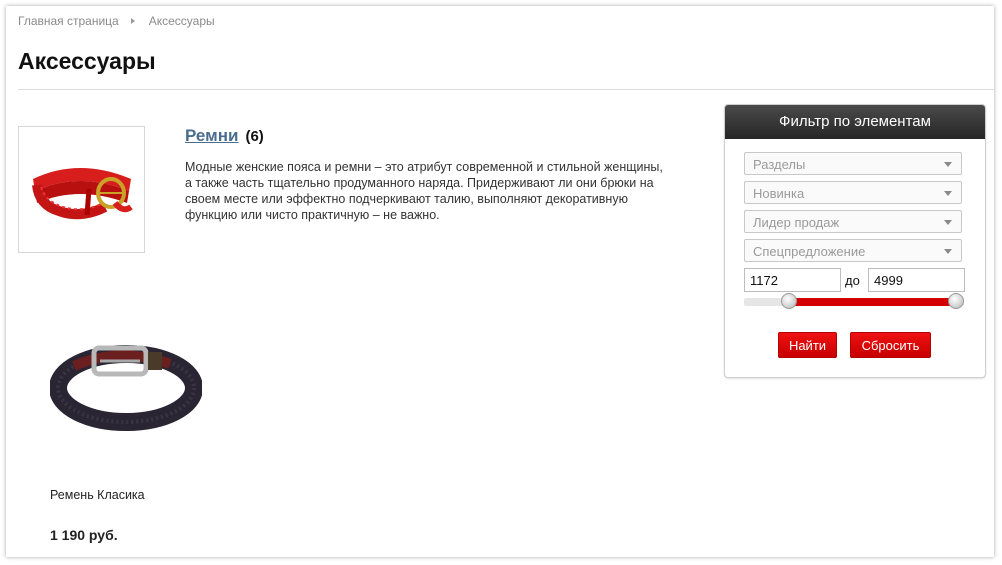 The image size is (1002, 565). I want to click on sections-select: Разделы, so click(853, 163).